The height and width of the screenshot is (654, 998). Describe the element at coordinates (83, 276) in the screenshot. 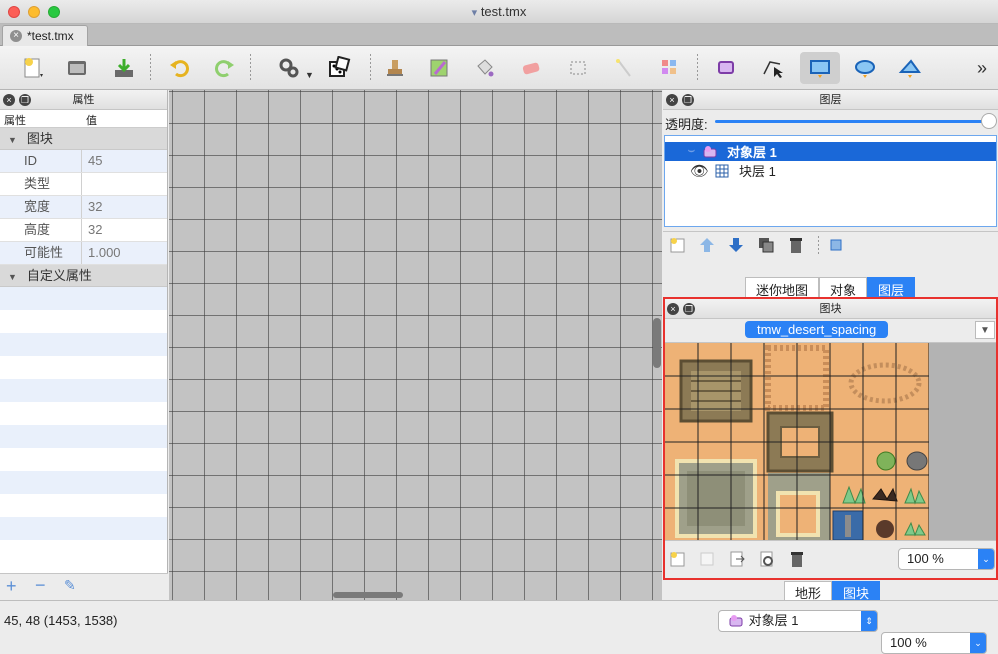

I see `group-custom-properties: ▼ 自定义属性` at that location.